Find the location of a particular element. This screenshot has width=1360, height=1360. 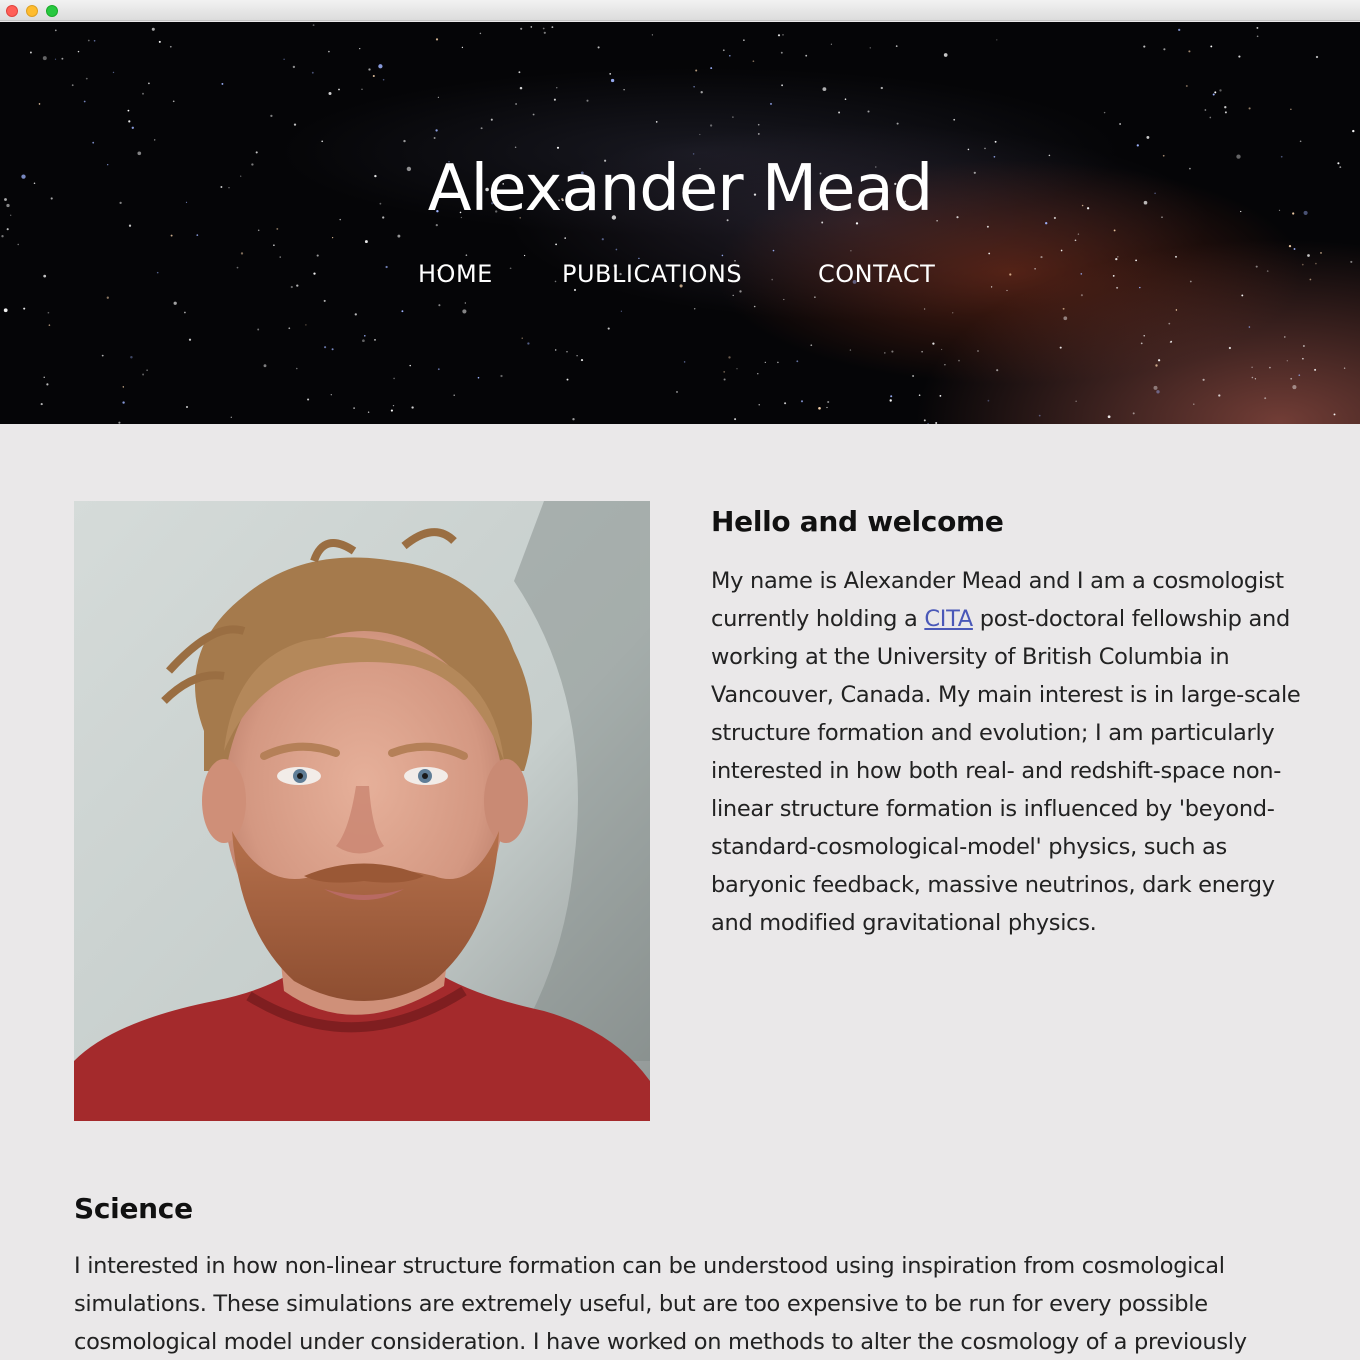

main-nav: HOME PUBLICATIONS CONTACT is located at coordinates (680, 275).